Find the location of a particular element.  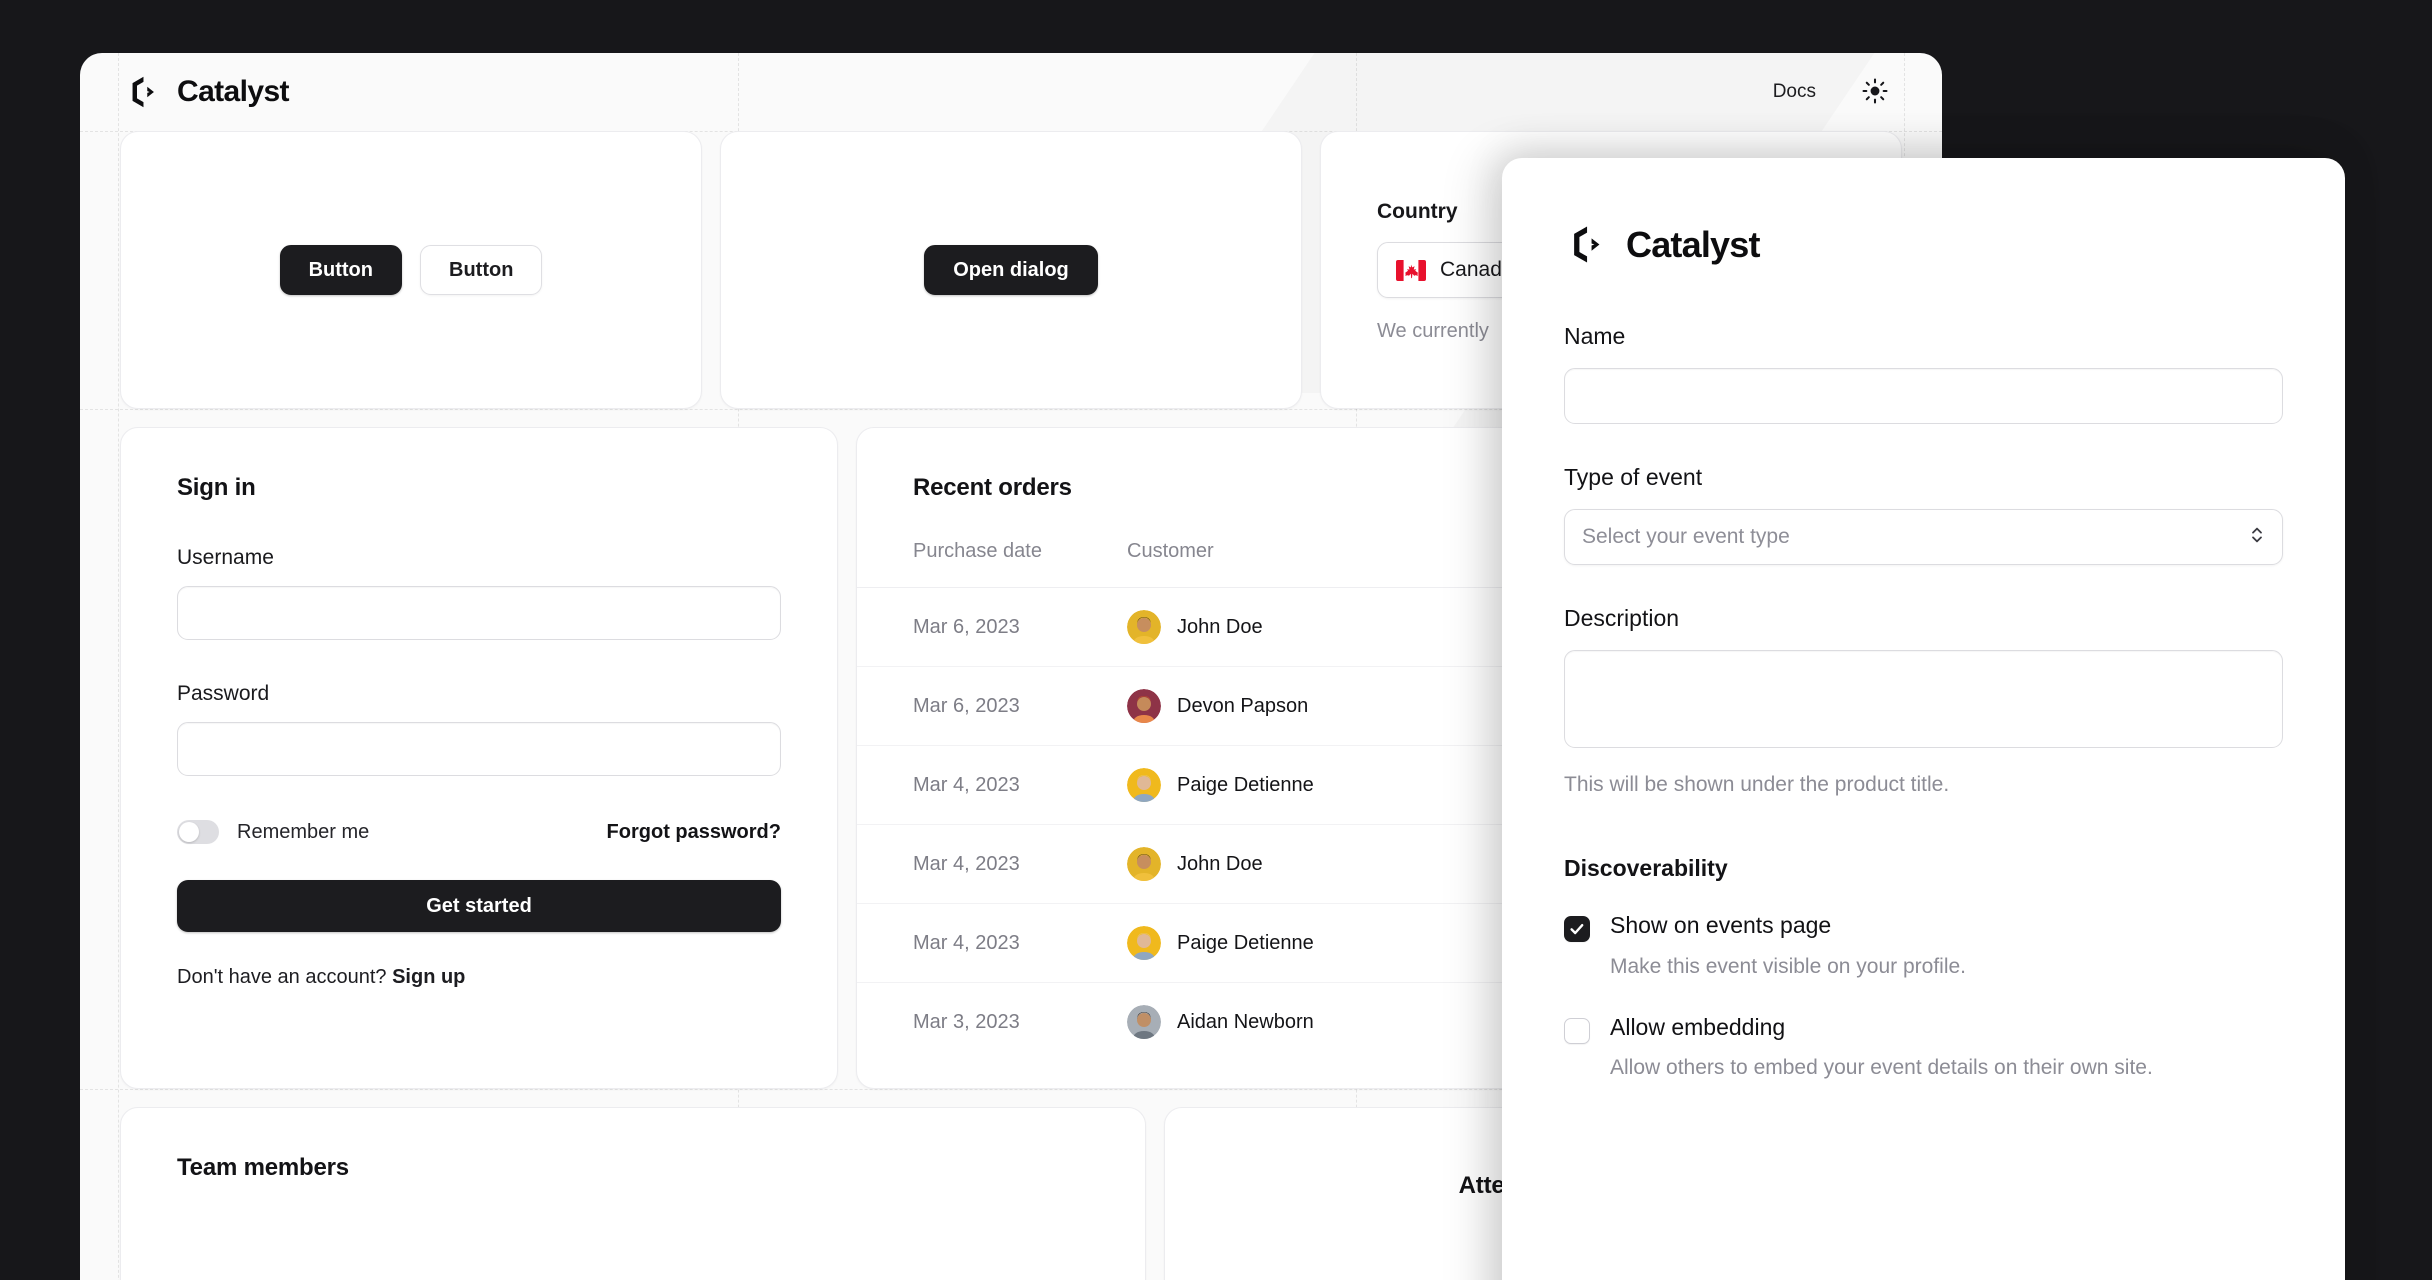

canada-flag-icon is located at coordinates (1411, 270).